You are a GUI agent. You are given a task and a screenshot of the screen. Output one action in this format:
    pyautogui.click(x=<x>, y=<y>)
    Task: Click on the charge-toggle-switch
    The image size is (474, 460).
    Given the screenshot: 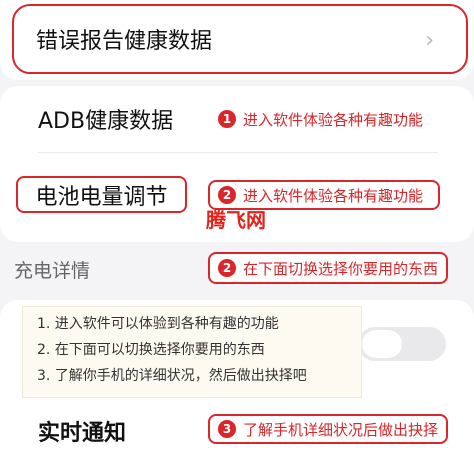 What is the action you would take?
    pyautogui.click(x=402, y=344)
    